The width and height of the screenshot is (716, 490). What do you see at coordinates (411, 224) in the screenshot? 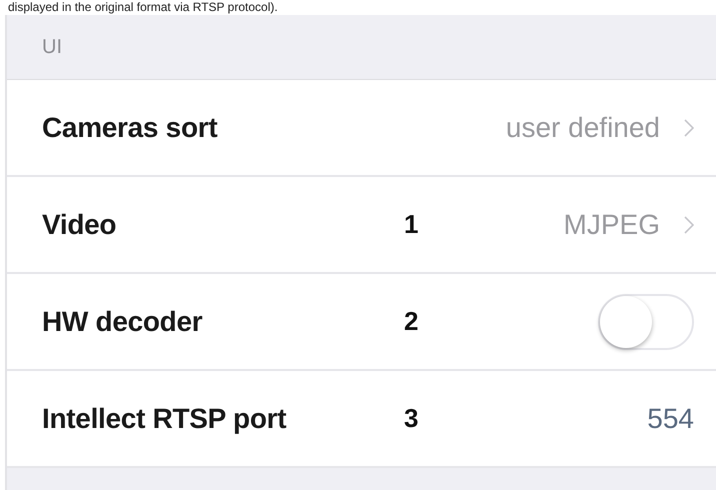
I see `callout-number: 1` at bounding box center [411, 224].